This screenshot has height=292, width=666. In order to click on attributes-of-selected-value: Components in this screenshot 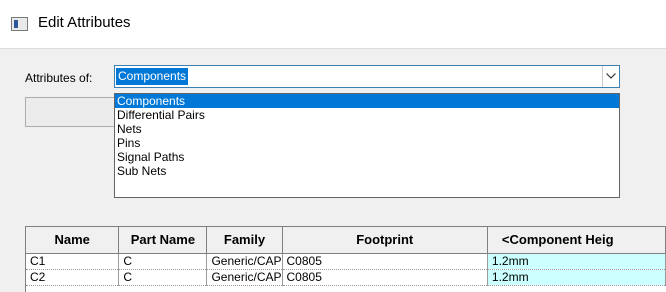, I will do `click(152, 76)`.